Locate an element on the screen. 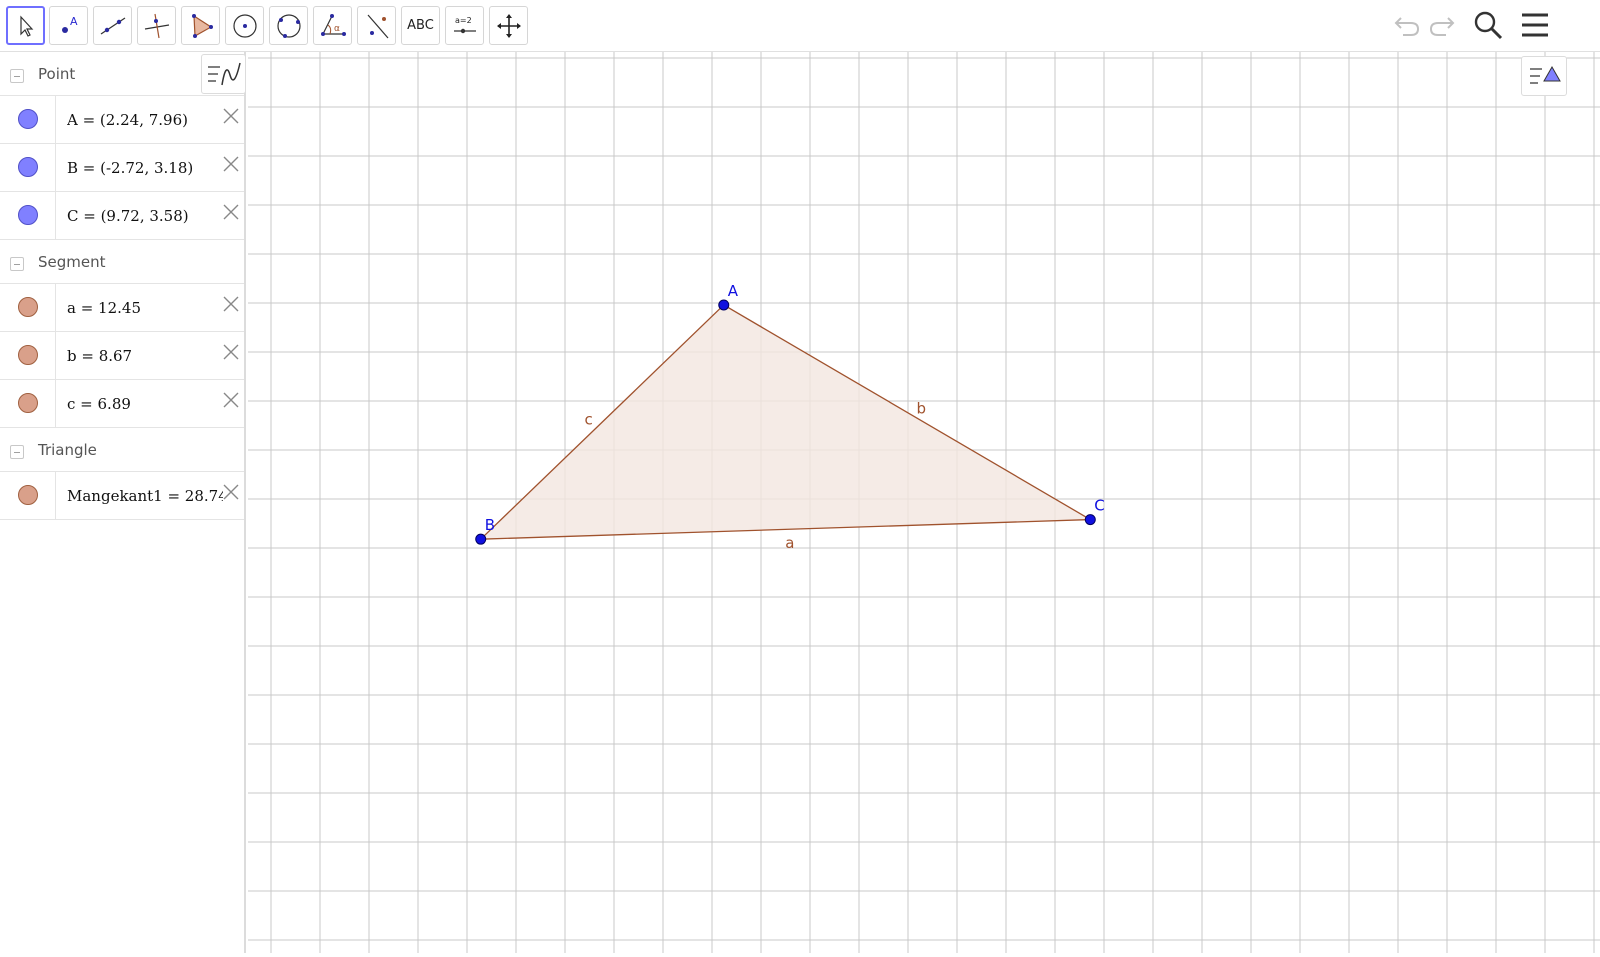  point-tool-button: A is located at coordinates (68, 25).